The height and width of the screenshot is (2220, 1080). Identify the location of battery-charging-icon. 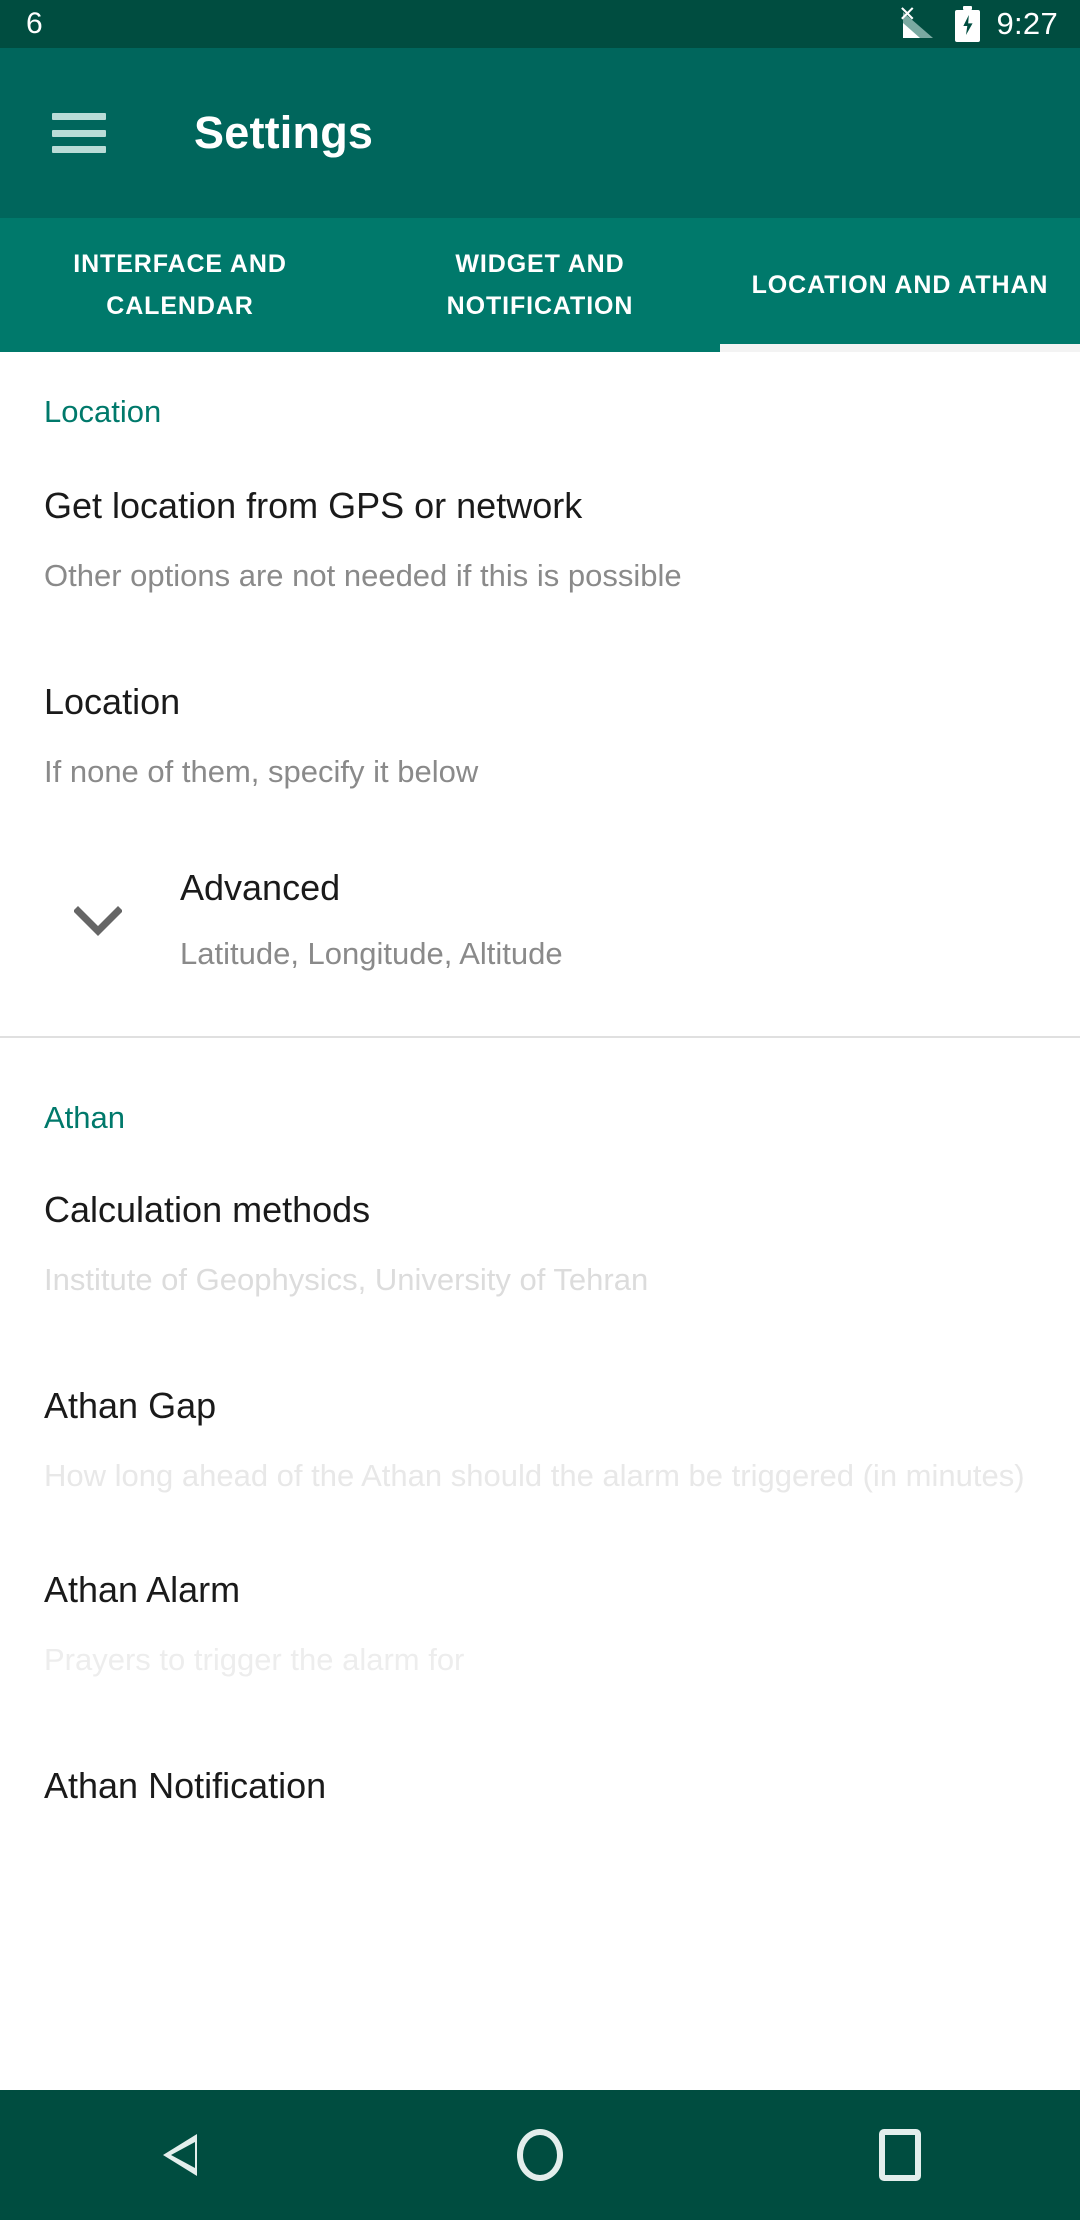
(968, 24).